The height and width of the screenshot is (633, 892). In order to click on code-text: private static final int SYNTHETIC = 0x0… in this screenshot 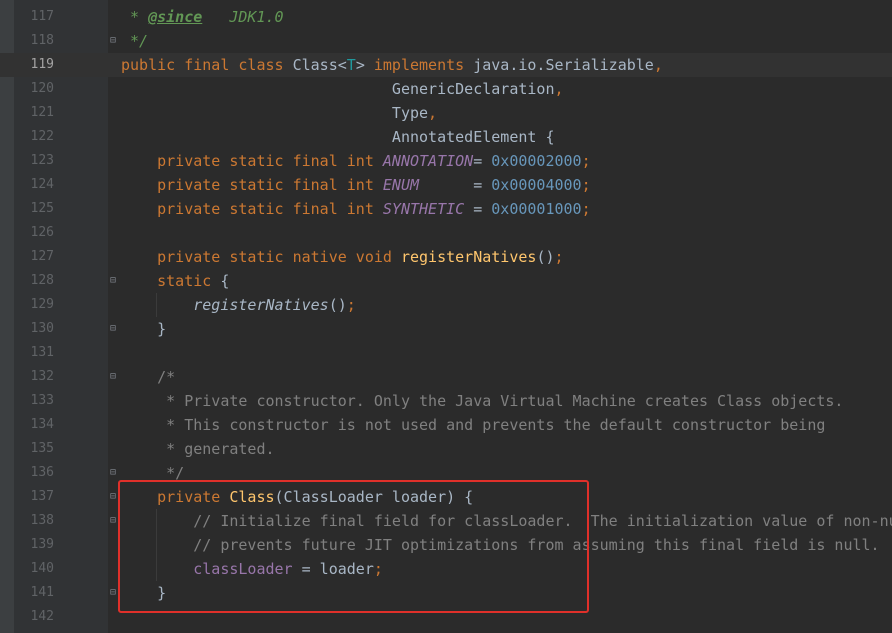, I will do `click(356, 209)`.